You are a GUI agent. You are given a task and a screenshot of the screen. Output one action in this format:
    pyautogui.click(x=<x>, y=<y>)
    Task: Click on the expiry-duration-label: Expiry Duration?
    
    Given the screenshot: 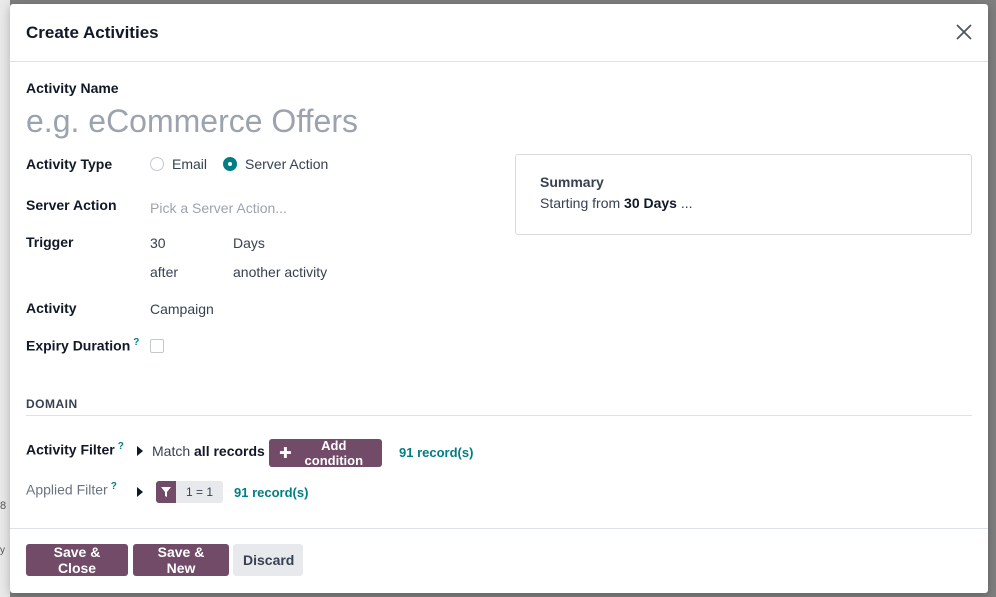 What is the action you would take?
    pyautogui.click(x=82, y=345)
    